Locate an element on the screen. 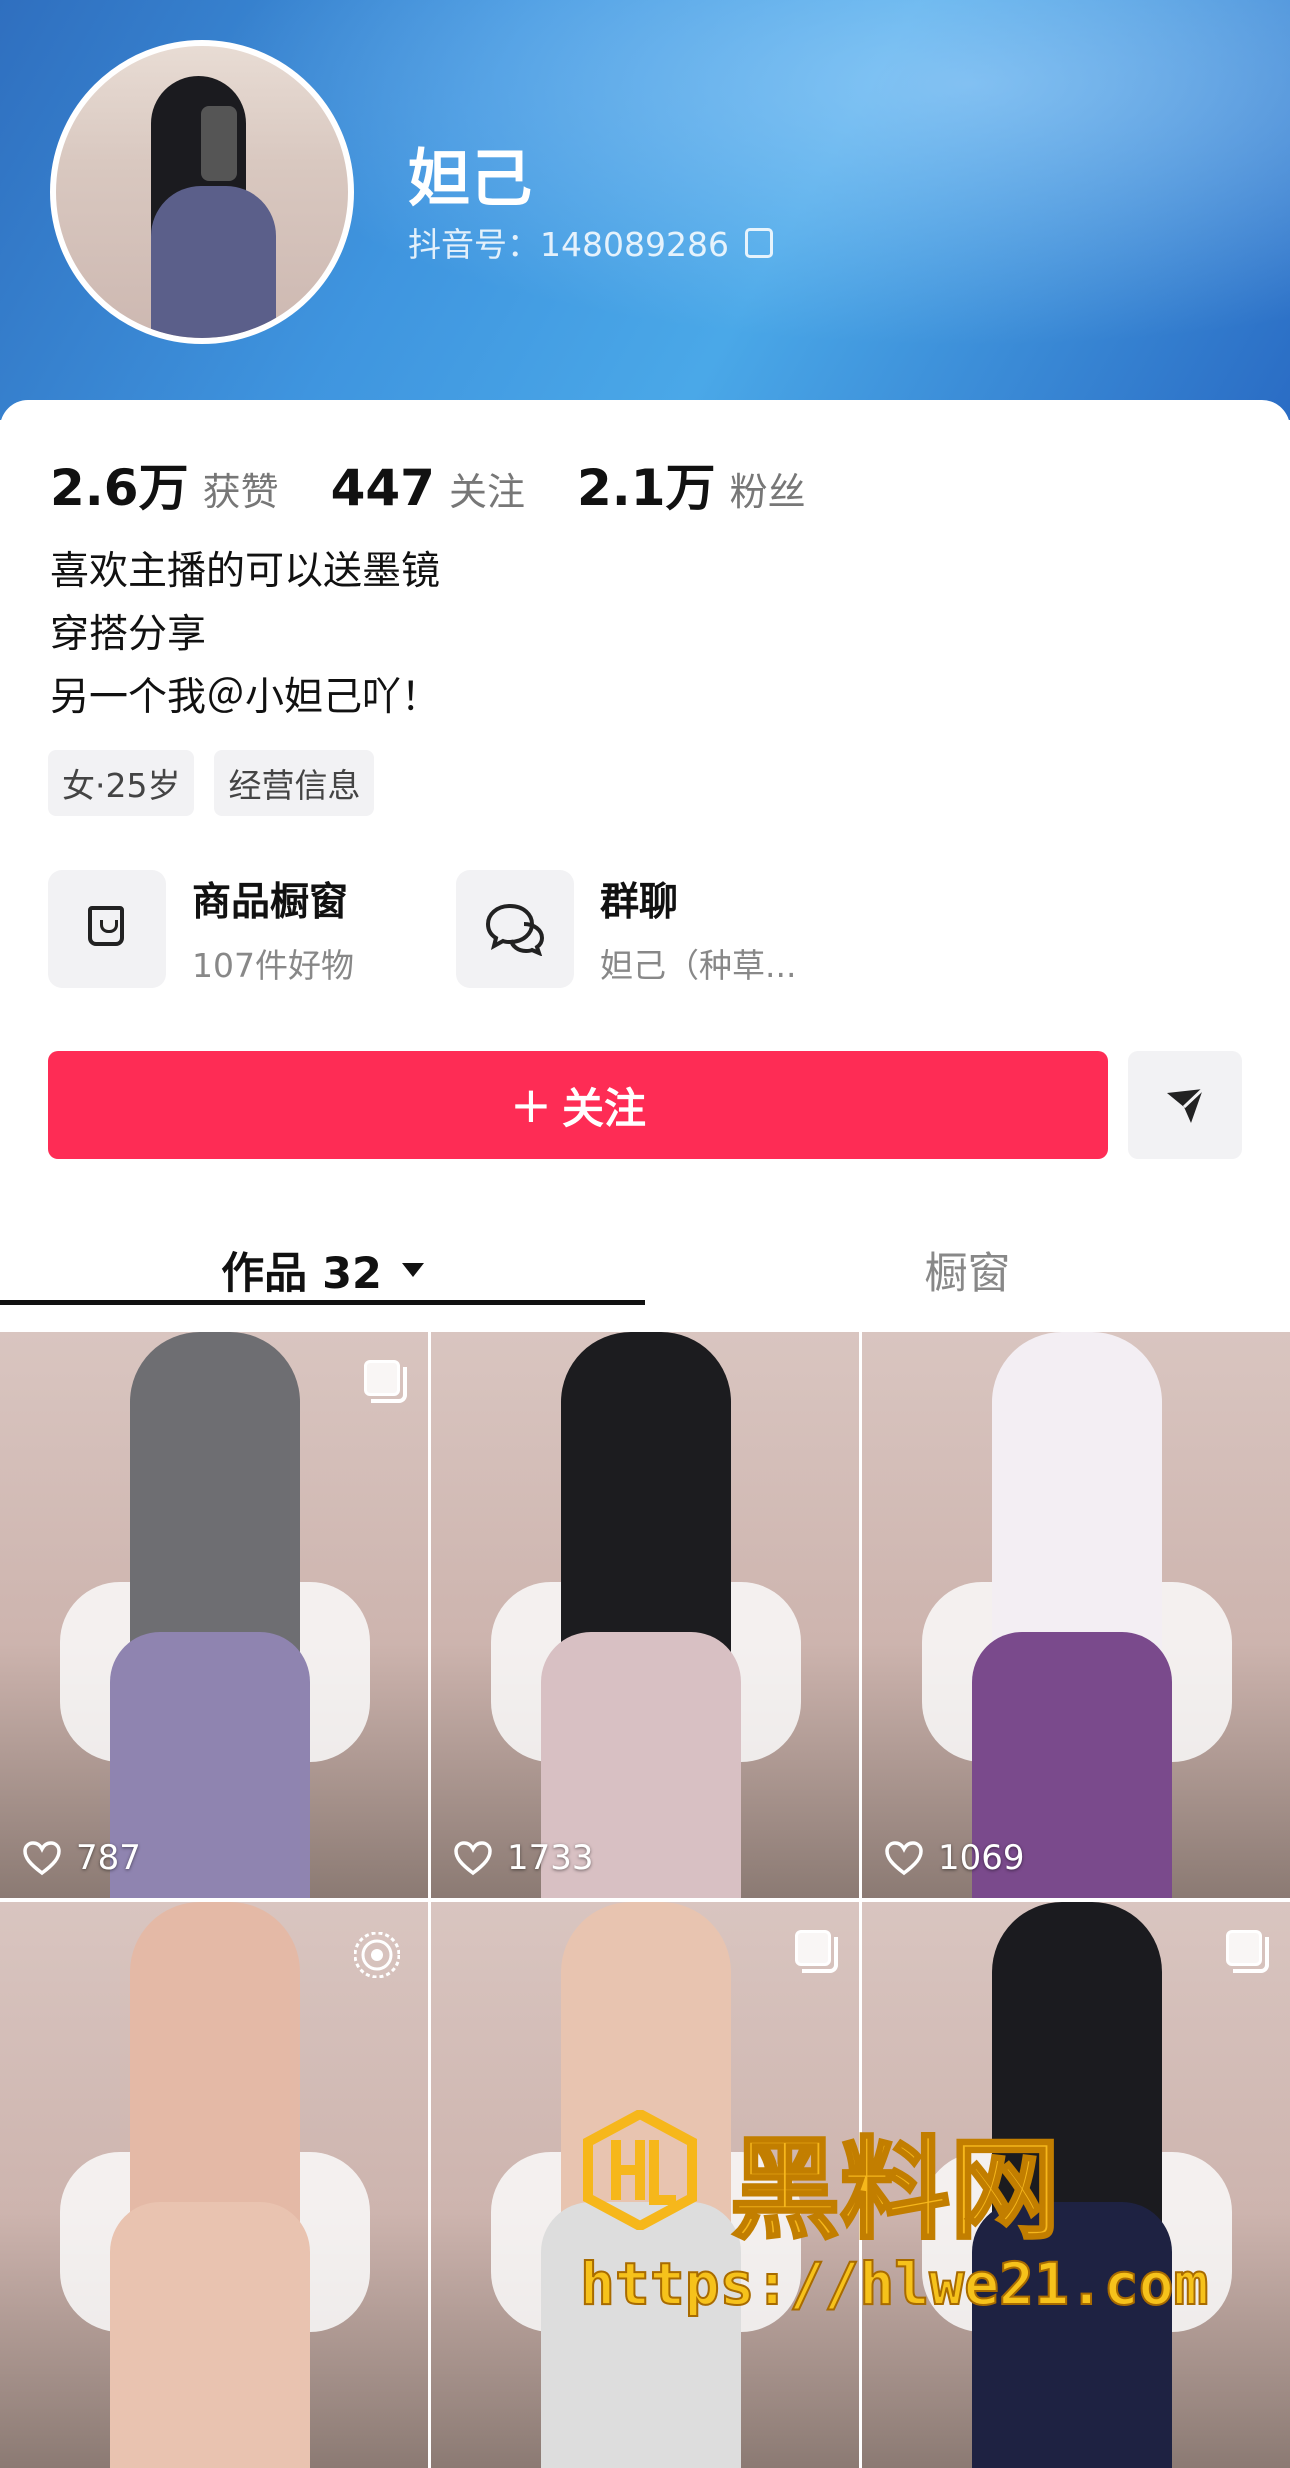  tab-works: 作品 32 is located at coordinates (322, 1270).